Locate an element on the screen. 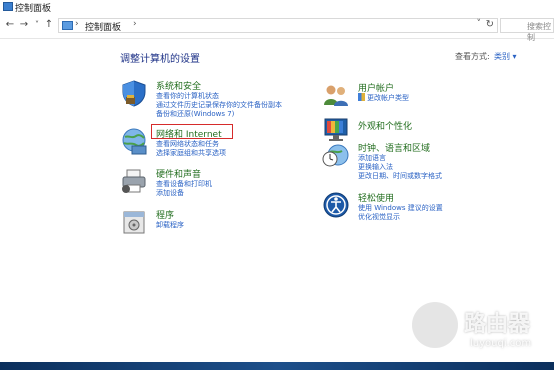  watermark-text: 路由器 is located at coordinates (497, 324).